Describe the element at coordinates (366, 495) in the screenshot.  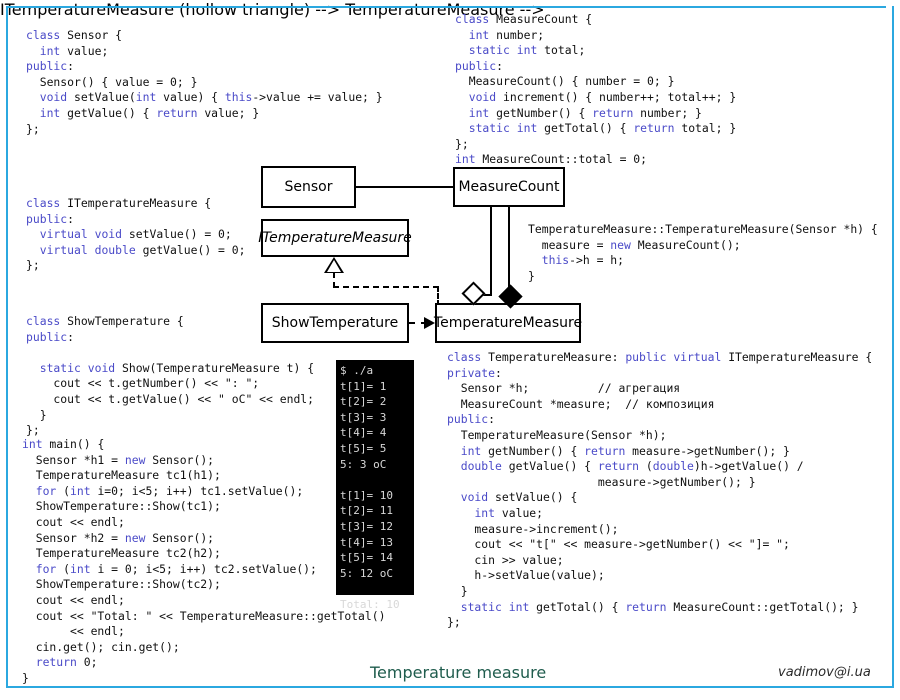
I see `terminal-line: t[1]= 10` at that location.